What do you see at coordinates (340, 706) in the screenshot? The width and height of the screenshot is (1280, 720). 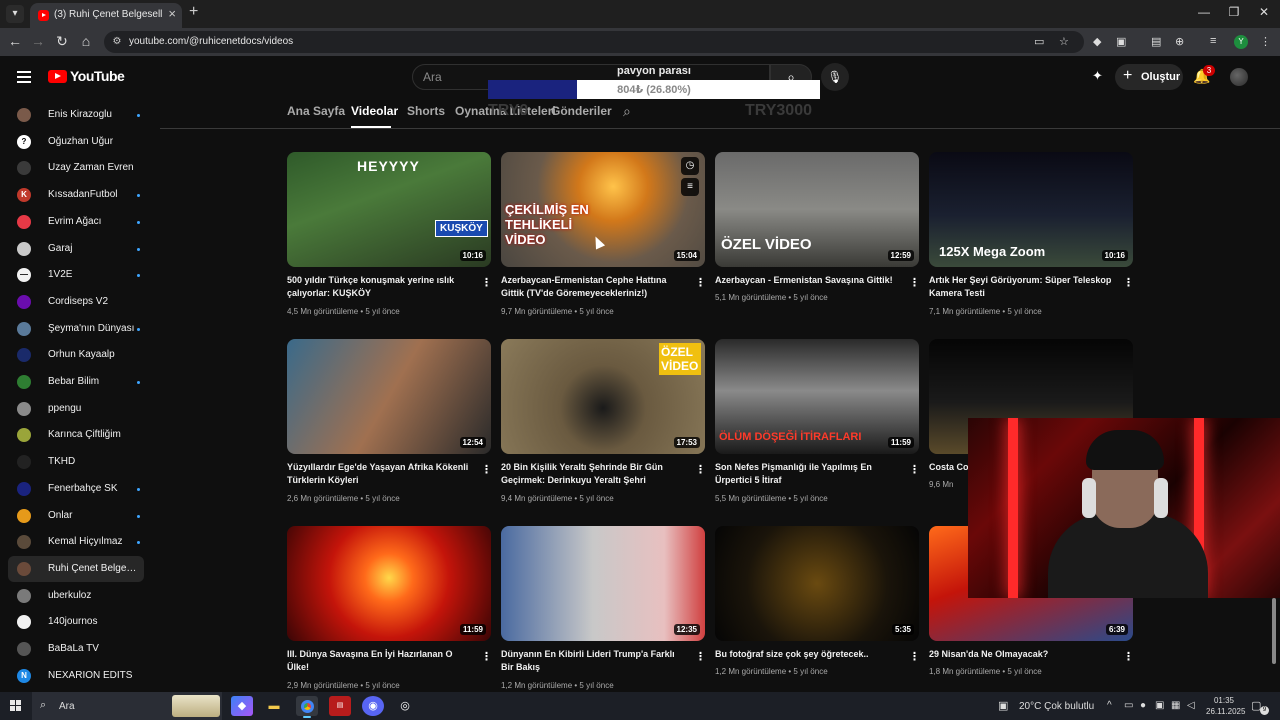 I see `stream-app-icon: ▤` at bounding box center [340, 706].